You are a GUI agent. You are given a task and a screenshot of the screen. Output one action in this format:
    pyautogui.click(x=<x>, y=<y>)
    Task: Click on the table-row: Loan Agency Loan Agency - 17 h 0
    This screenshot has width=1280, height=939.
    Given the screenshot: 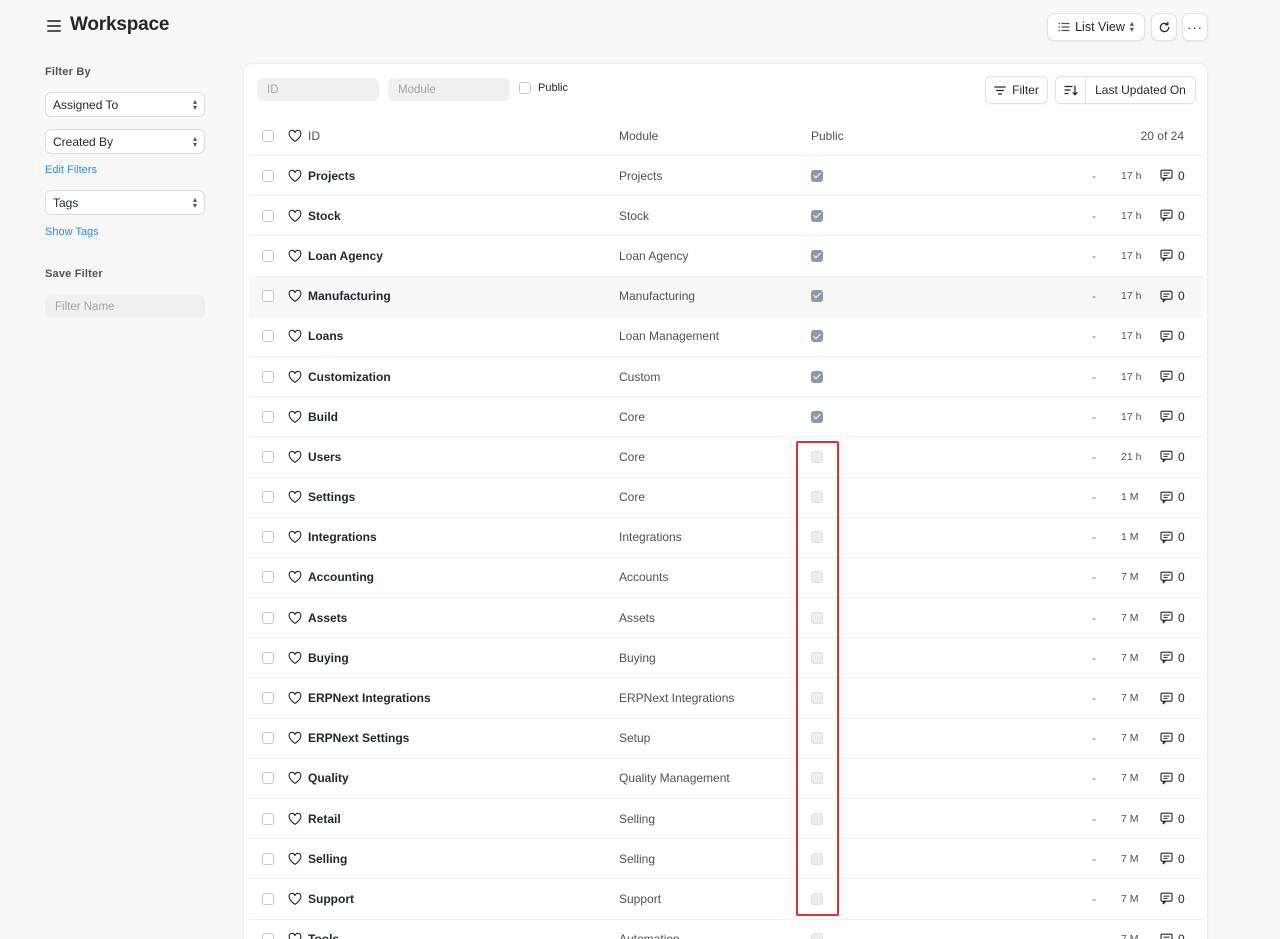 What is the action you would take?
    pyautogui.click(x=726, y=256)
    